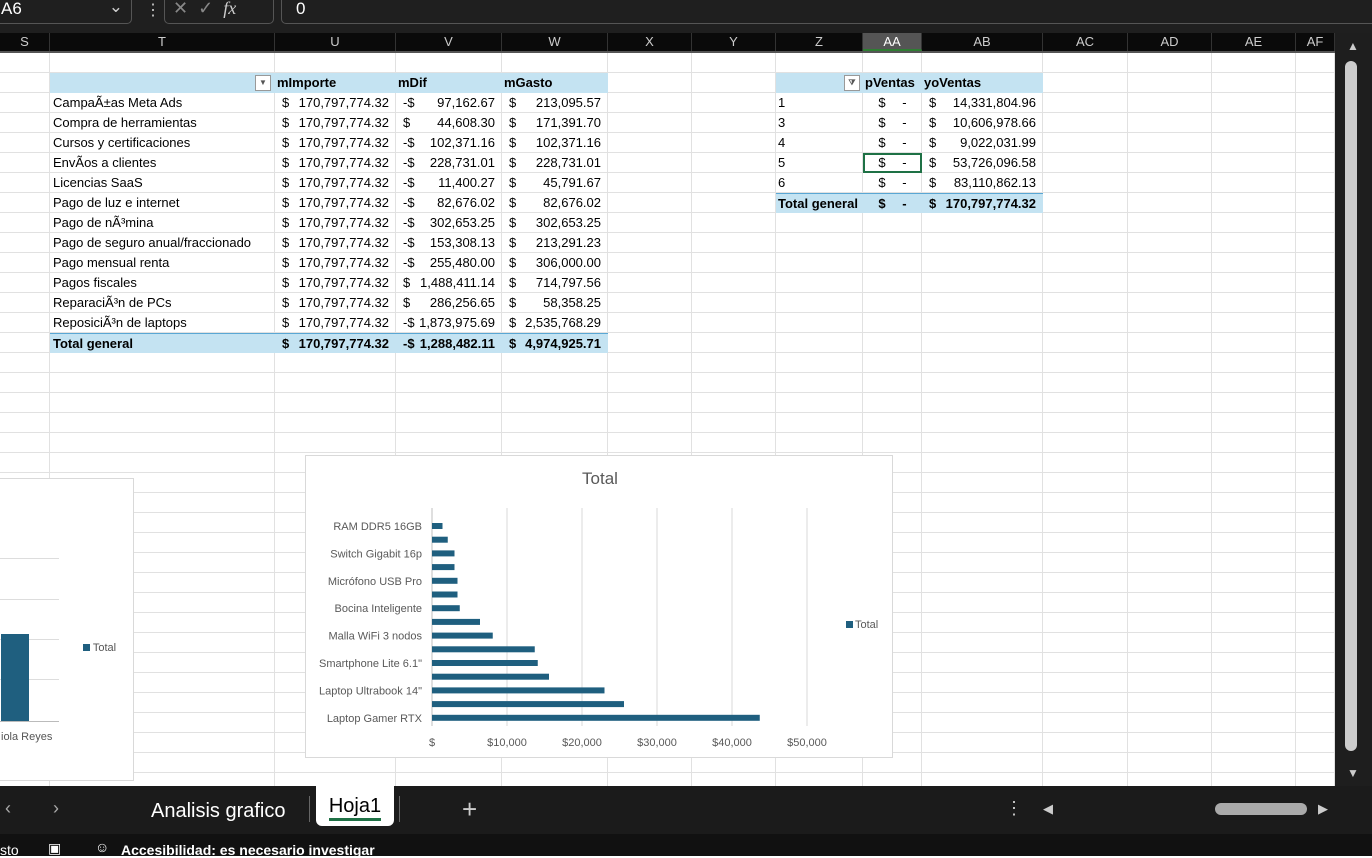  Describe the element at coordinates (1170, 42) in the screenshot. I see `column-header-AD: AD` at that location.